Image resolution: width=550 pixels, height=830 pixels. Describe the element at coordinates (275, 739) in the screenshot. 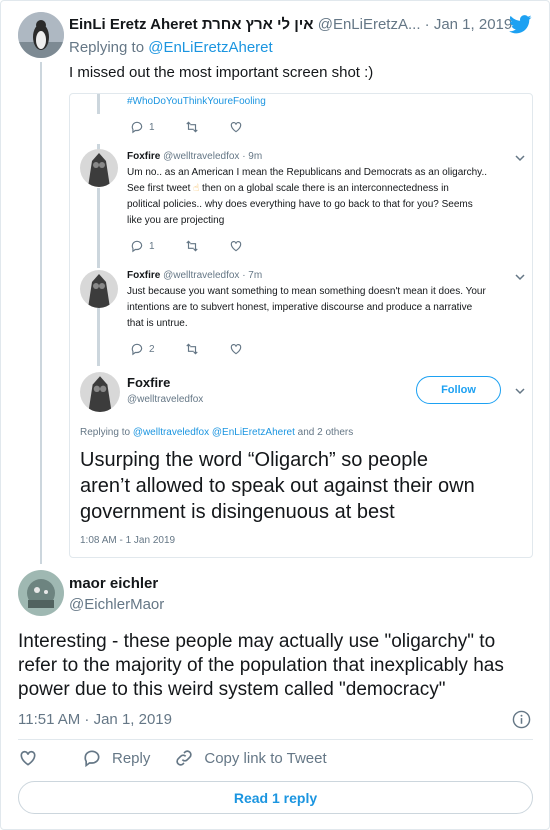

I see `divider` at that location.